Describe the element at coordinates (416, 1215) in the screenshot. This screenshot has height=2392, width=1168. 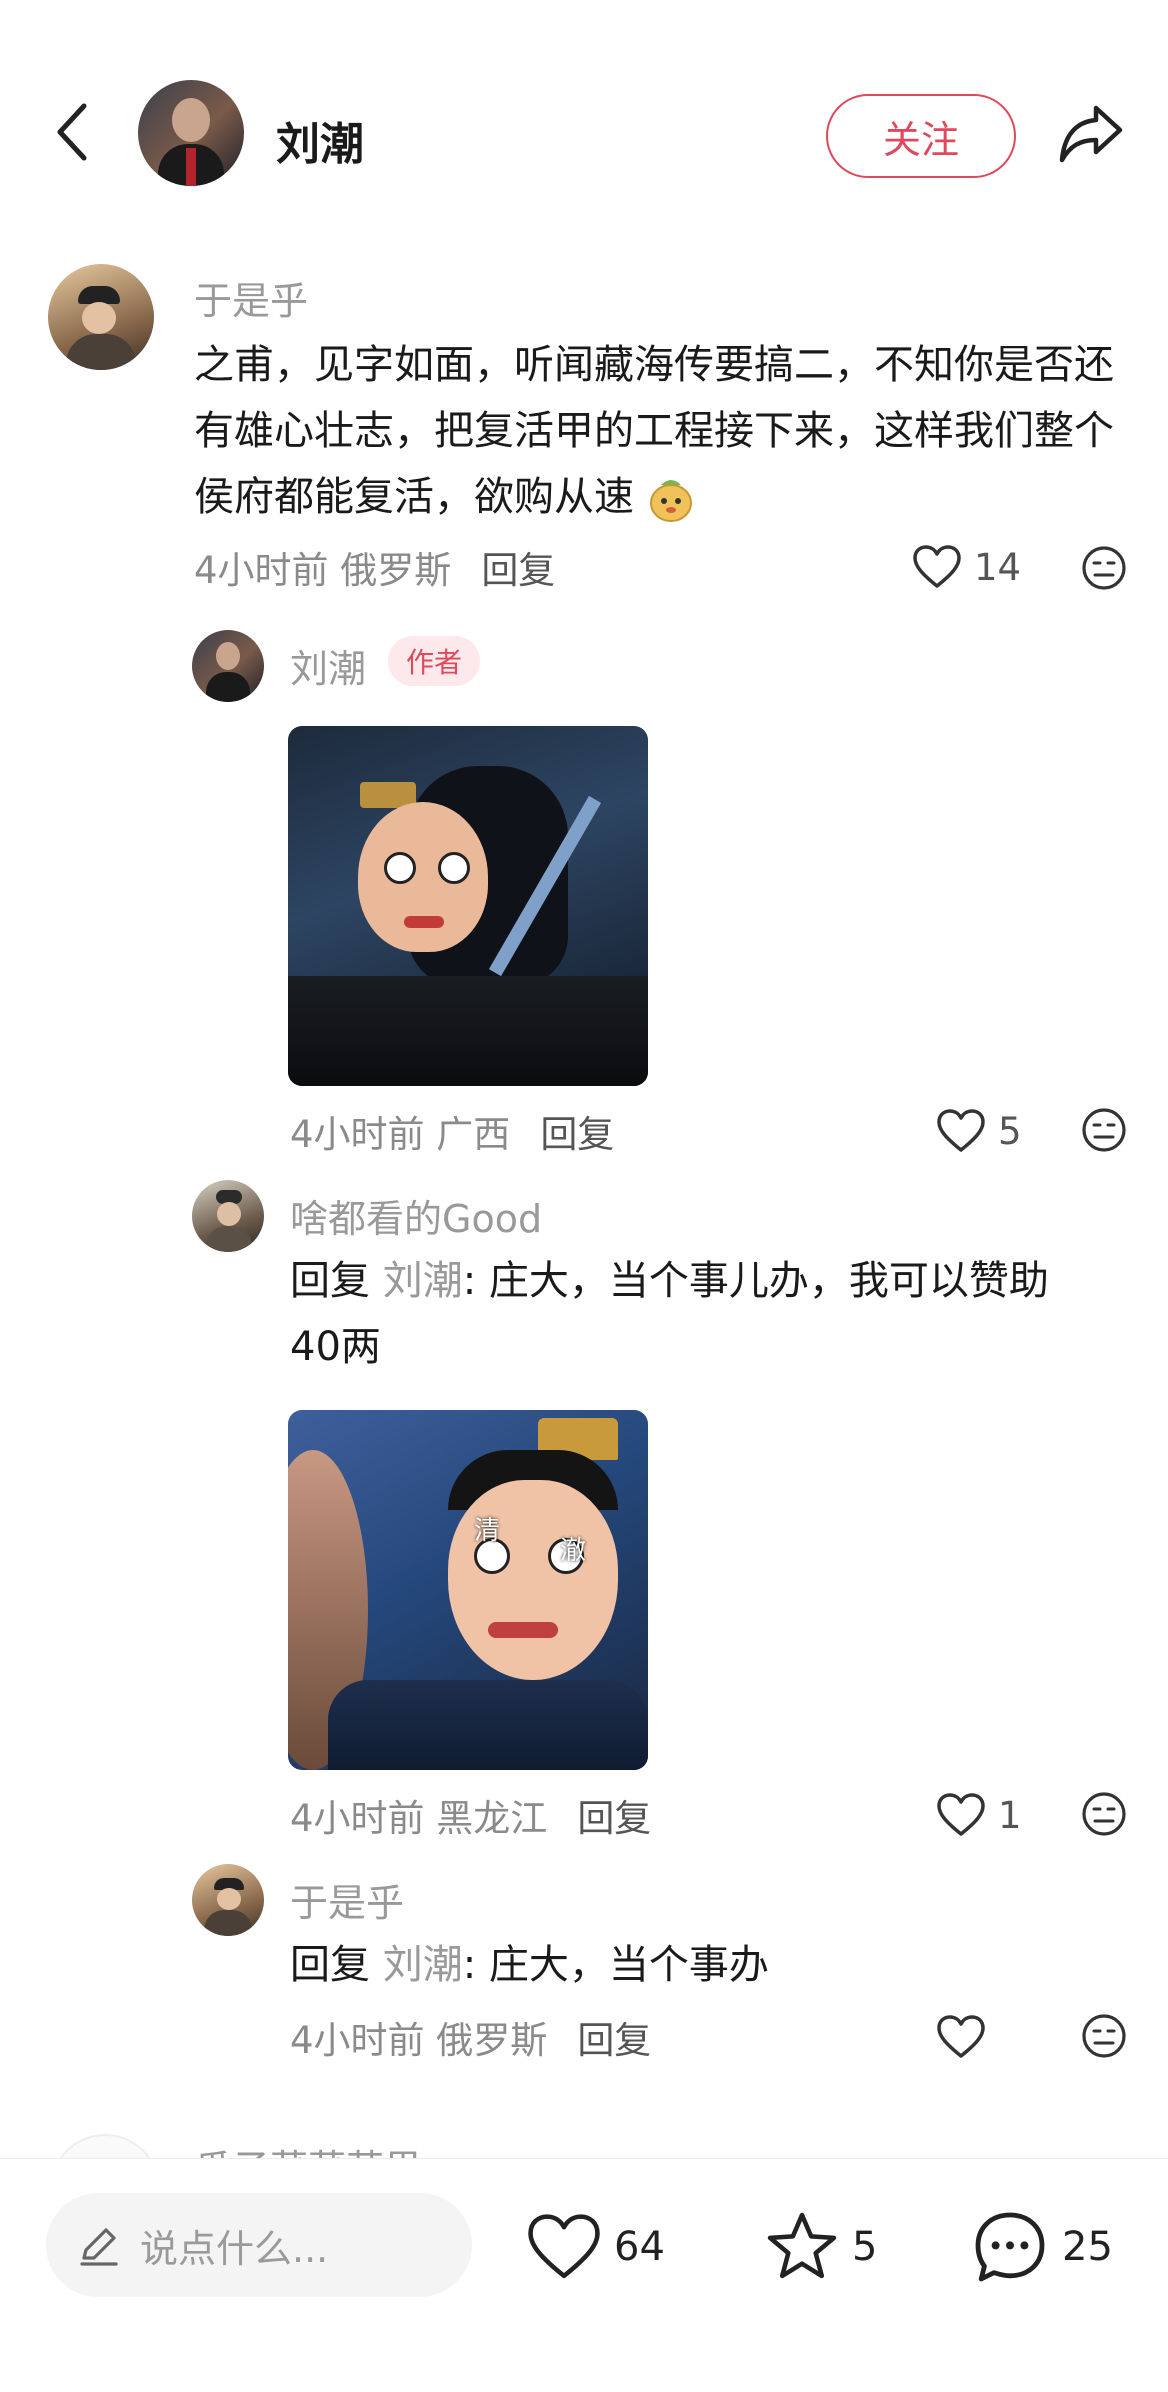
I see `reply-username: 啥都看的Good` at that location.